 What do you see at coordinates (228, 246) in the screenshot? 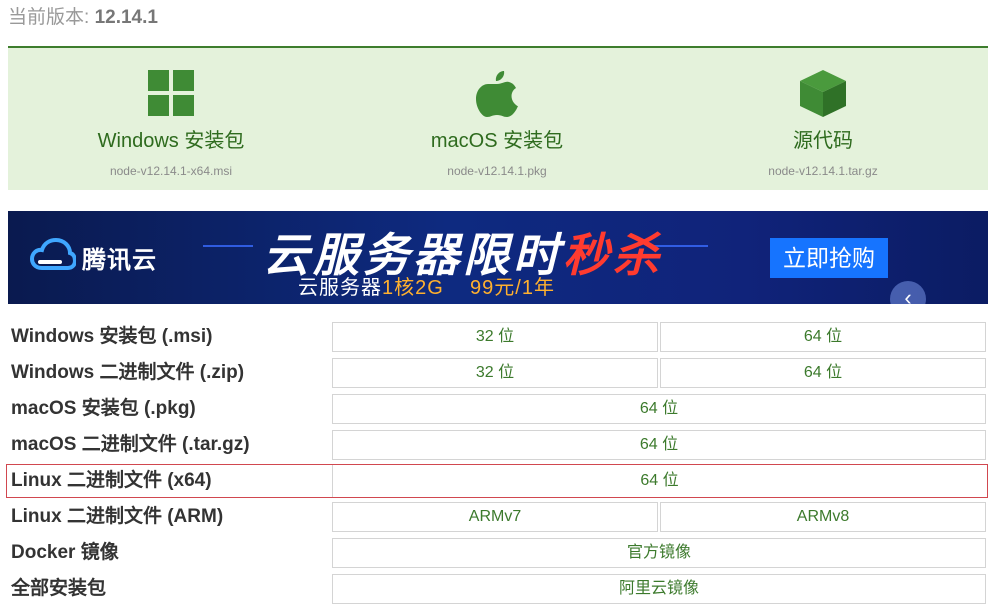
I see `banner-decor-line` at bounding box center [228, 246].